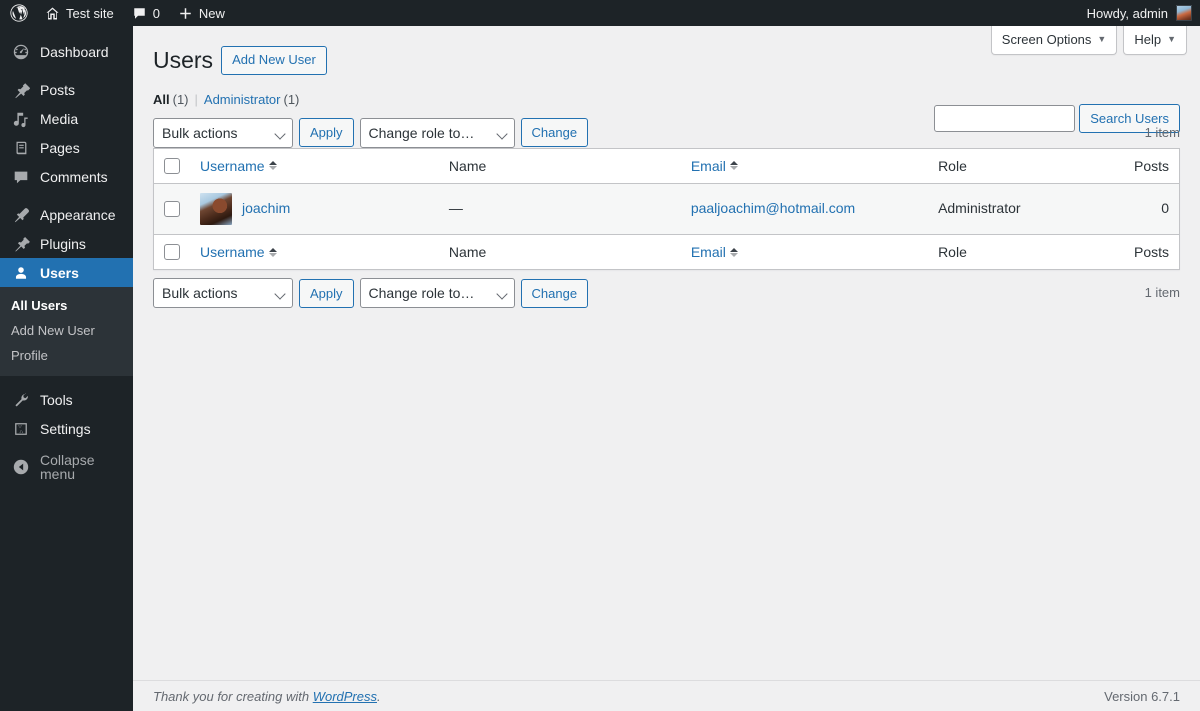 The image size is (1200, 711). Describe the element at coordinates (345, 696) in the screenshot. I see `wordpress-link: WordPress` at that location.